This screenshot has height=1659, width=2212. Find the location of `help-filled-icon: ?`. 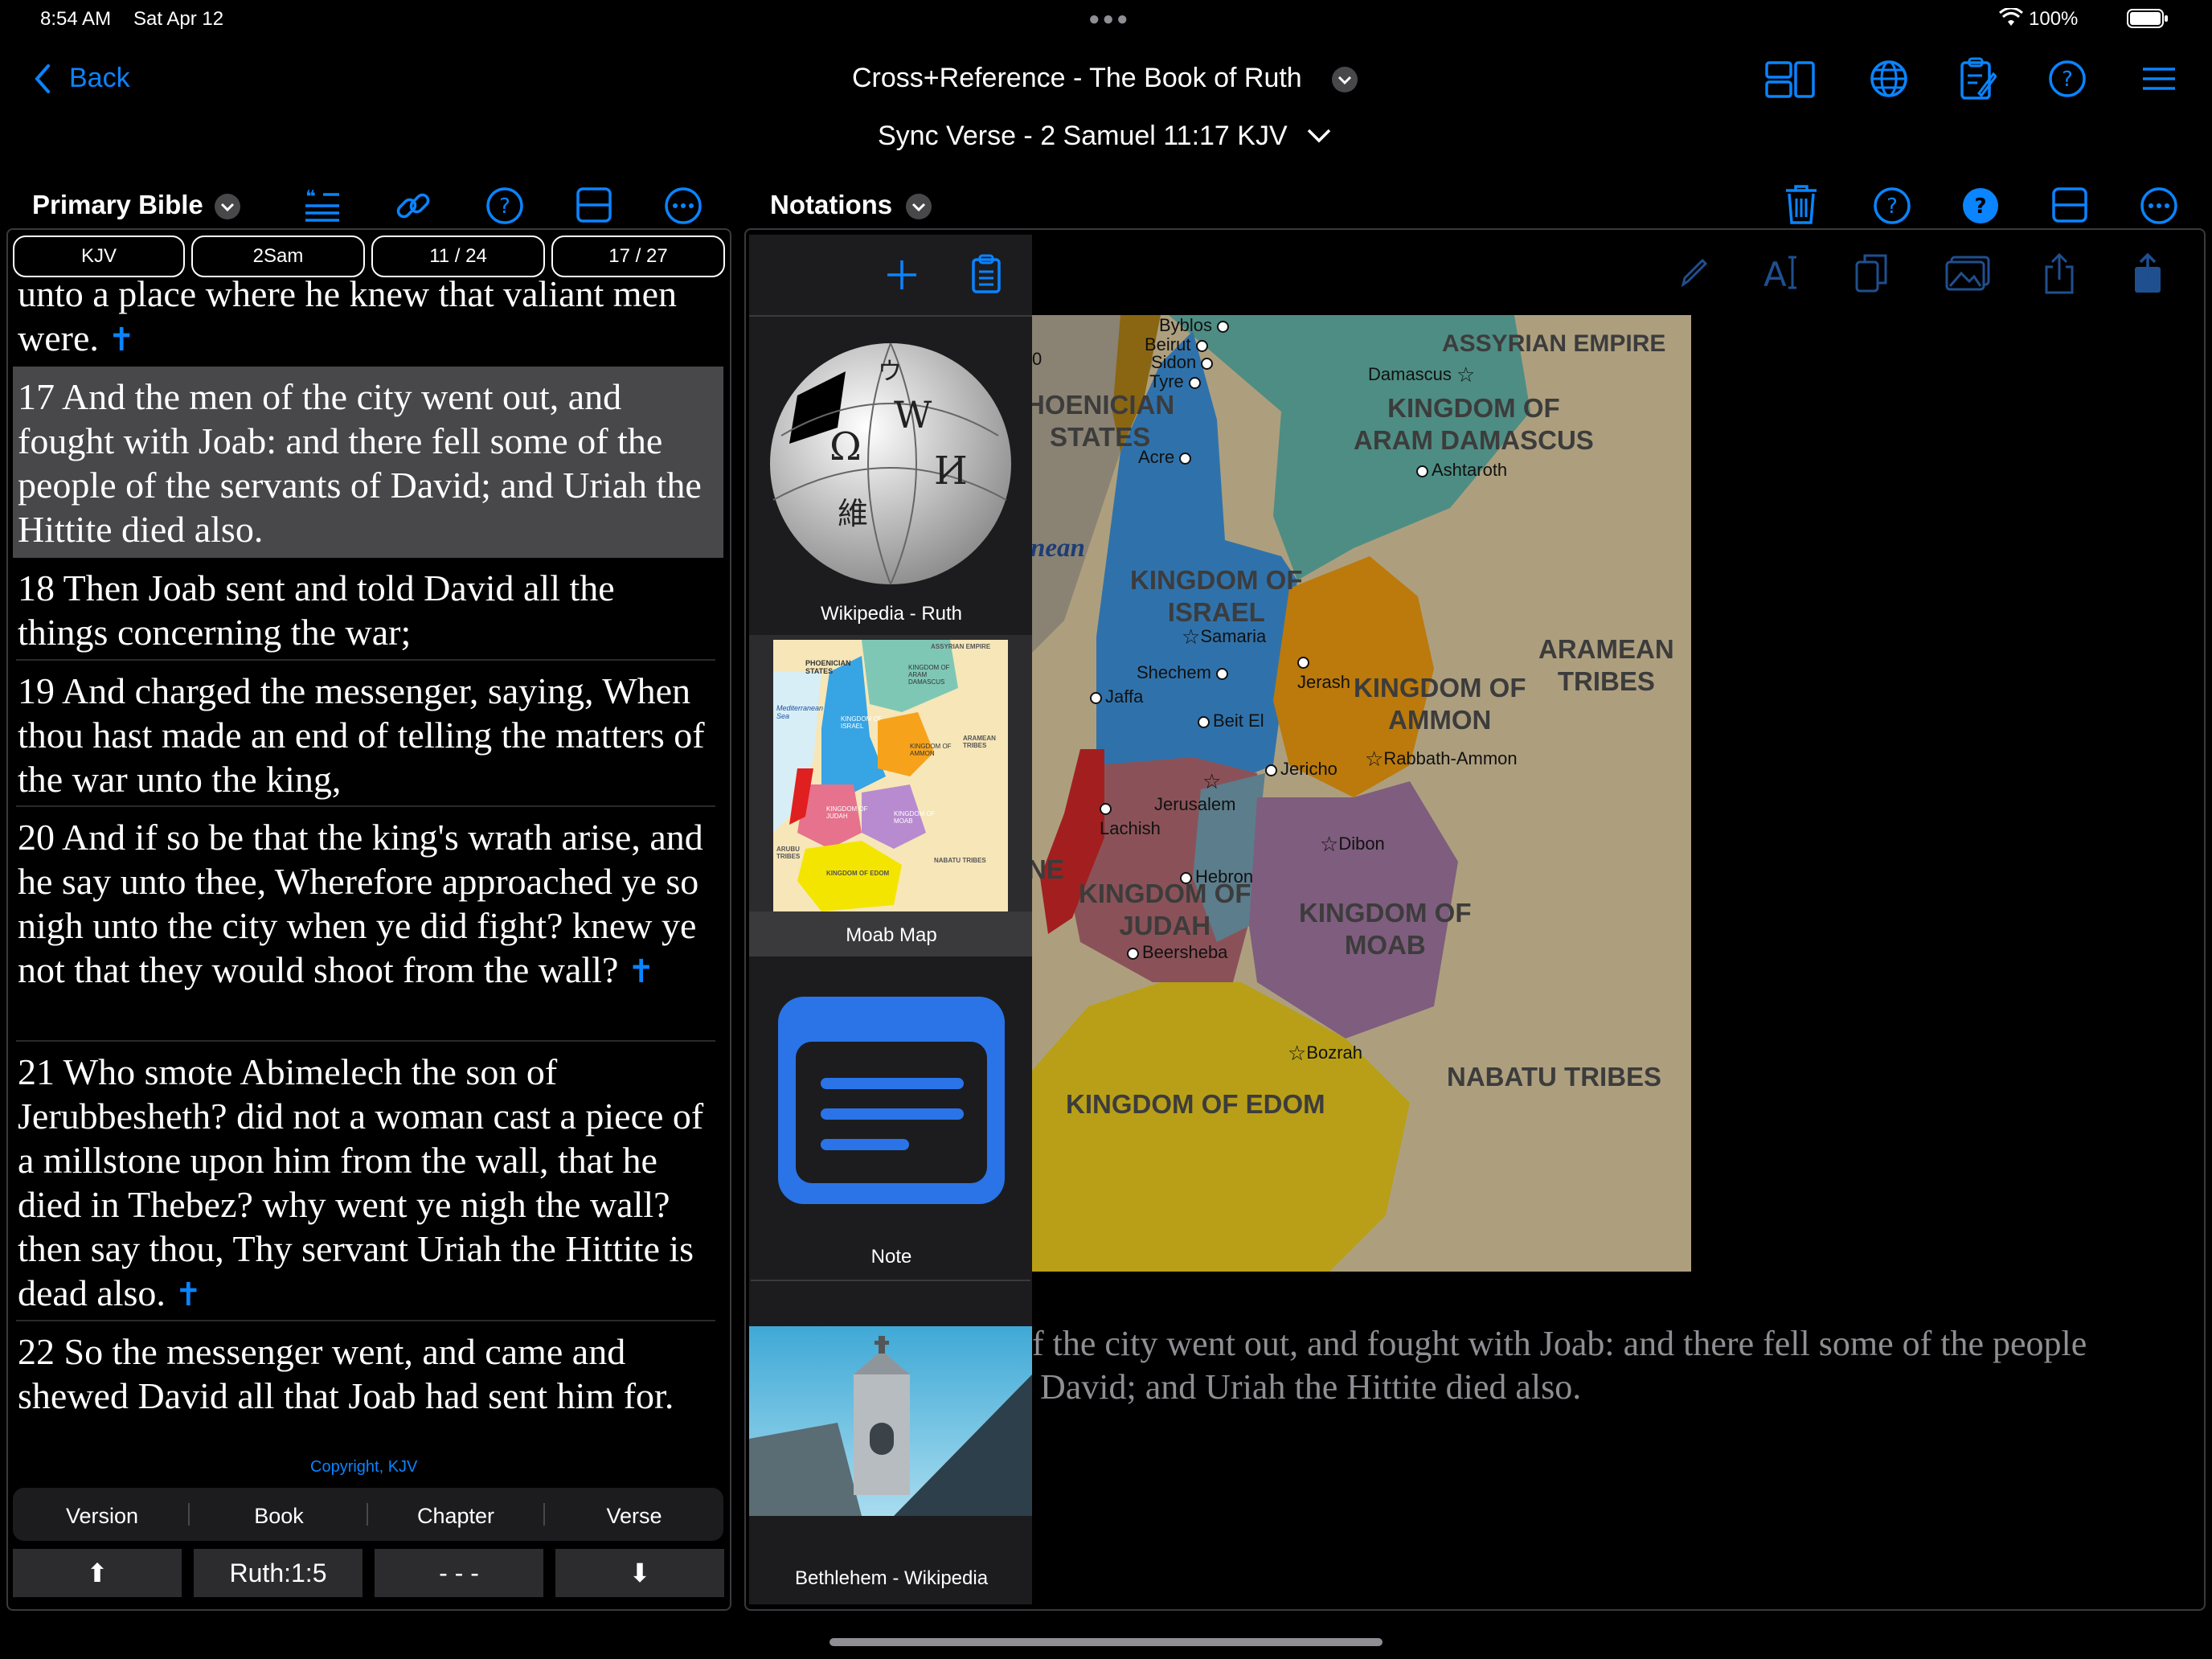

help-filled-icon: ? is located at coordinates (1980, 205).